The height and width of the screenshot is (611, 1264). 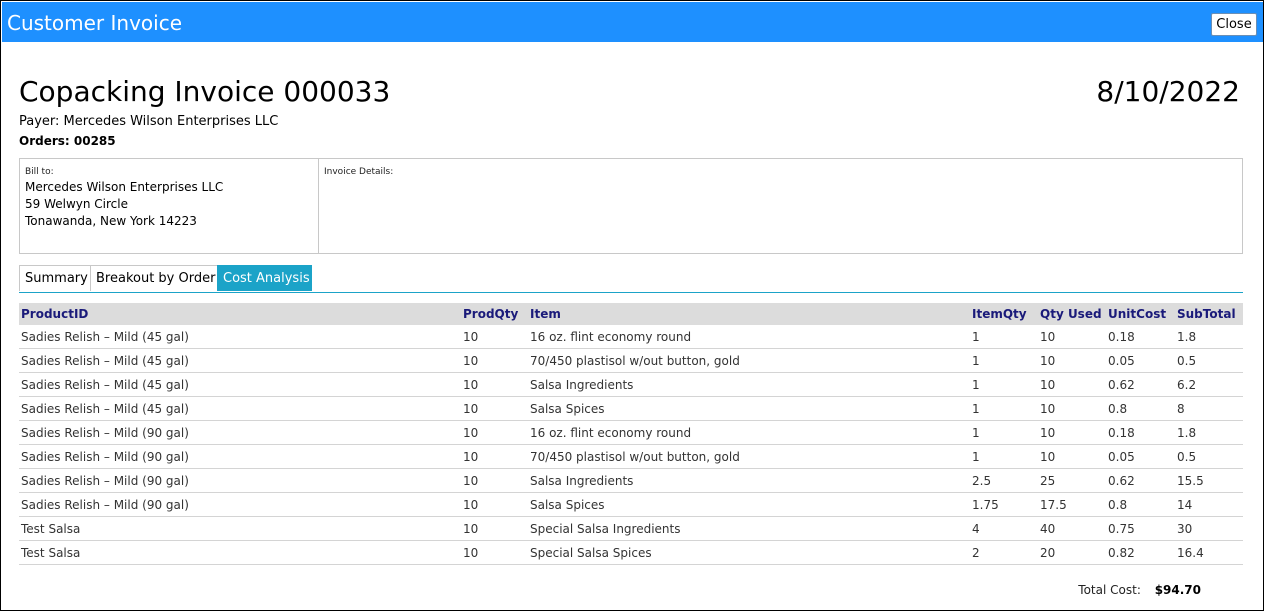 What do you see at coordinates (154, 278) in the screenshot?
I see `tab-breakout-by-order: Breakout by Order` at bounding box center [154, 278].